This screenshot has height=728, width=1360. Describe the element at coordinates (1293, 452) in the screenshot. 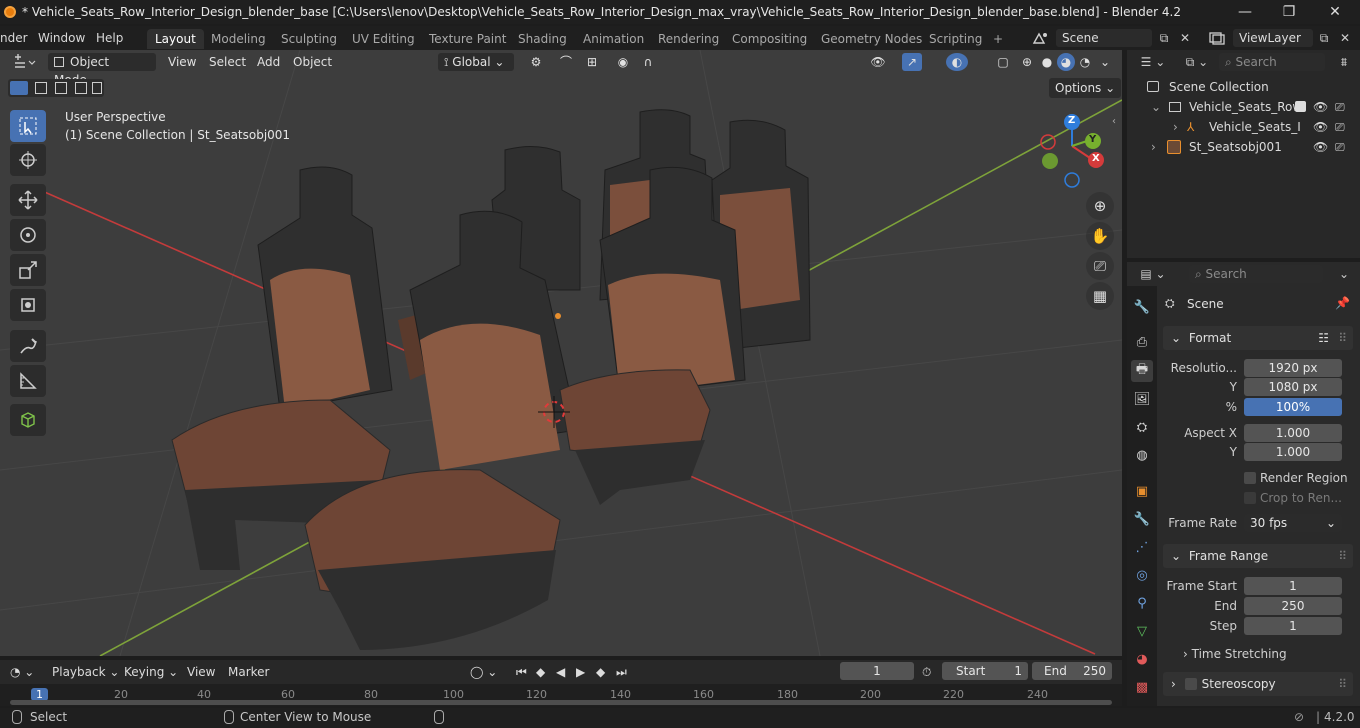

I see `aspect-y-field: 1.000` at that location.